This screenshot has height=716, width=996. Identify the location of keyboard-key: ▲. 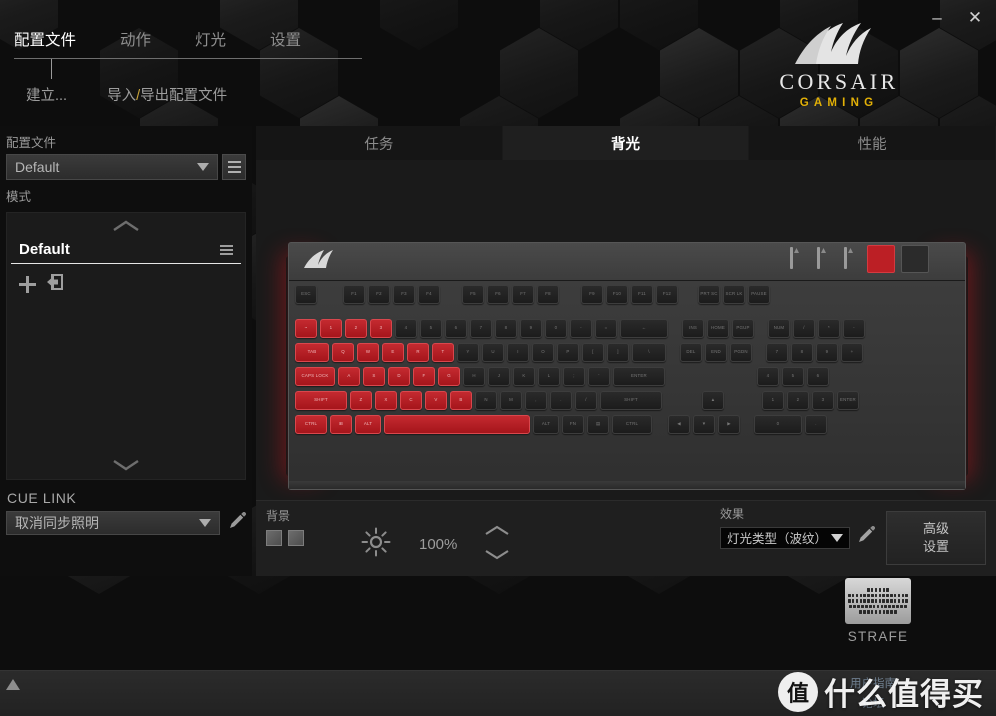
(713, 400).